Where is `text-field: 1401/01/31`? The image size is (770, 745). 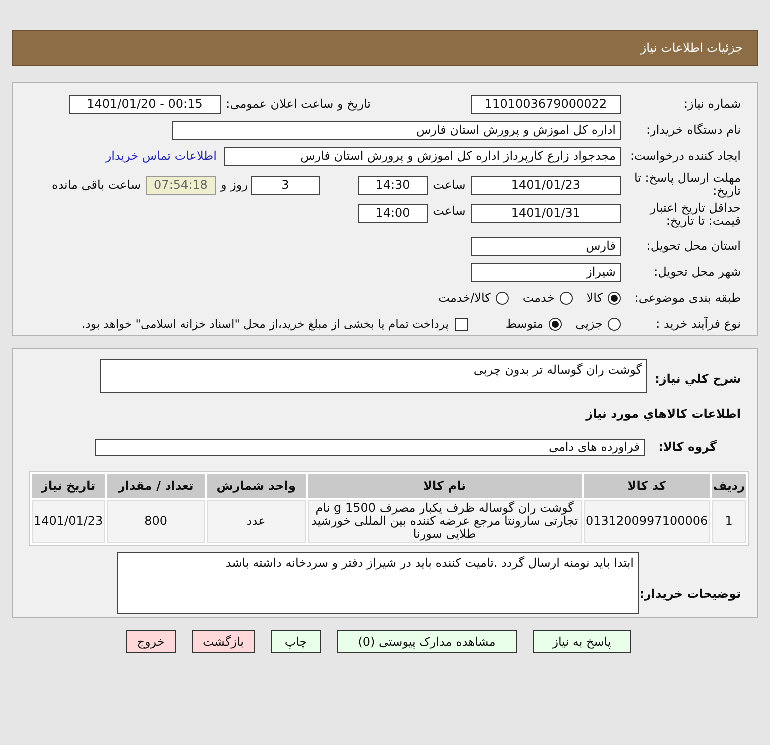
text-field: 1401/01/31 is located at coordinates (546, 213).